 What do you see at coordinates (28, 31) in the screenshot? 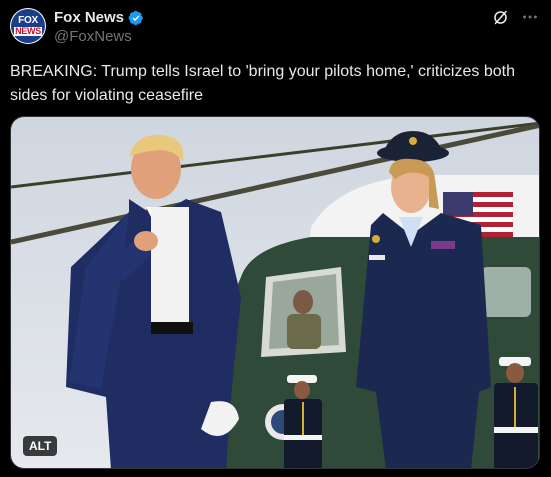
I see `avatar-text-bottom: NEWS` at bounding box center [28, 31].